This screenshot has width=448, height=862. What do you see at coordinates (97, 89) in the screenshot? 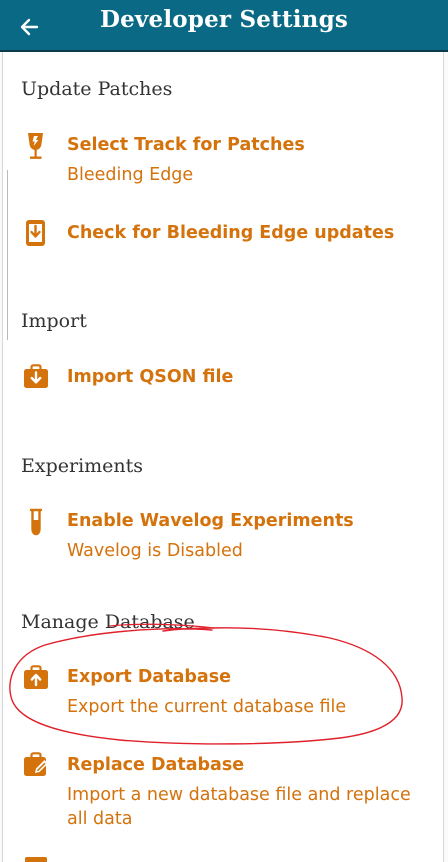
I see `section-title-update-patches: Update Patches` at bounding box center [97, 89].